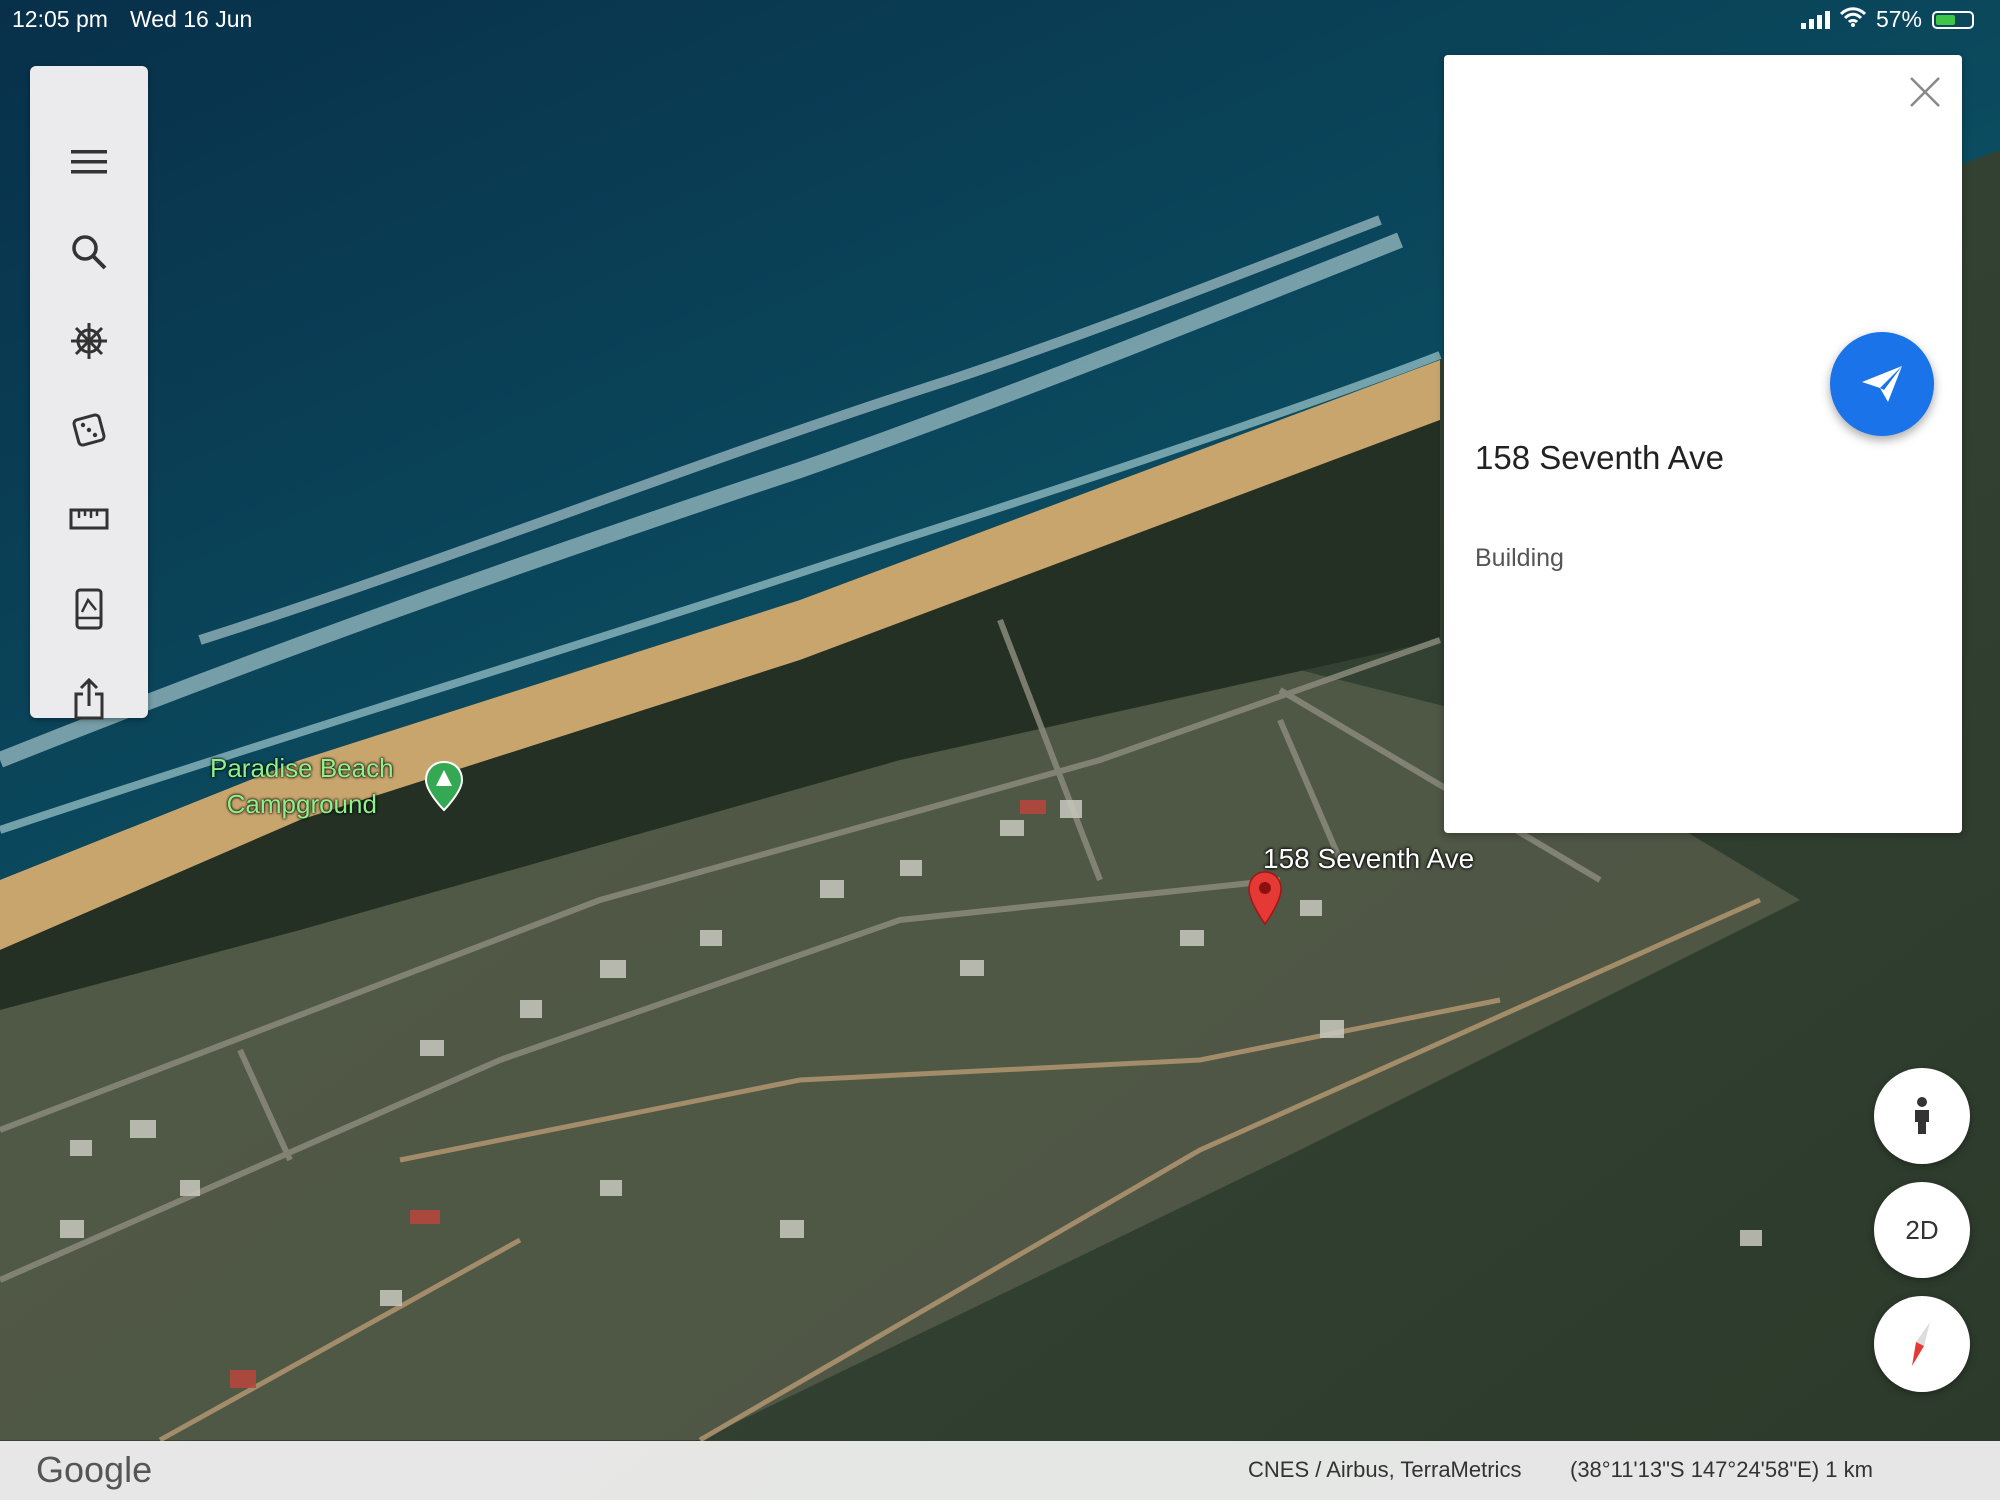 The image size is (2000, 1500). Describe the element at coordinates (94, 1469) in the screenshot. I see `google-logo: Google` at that location.